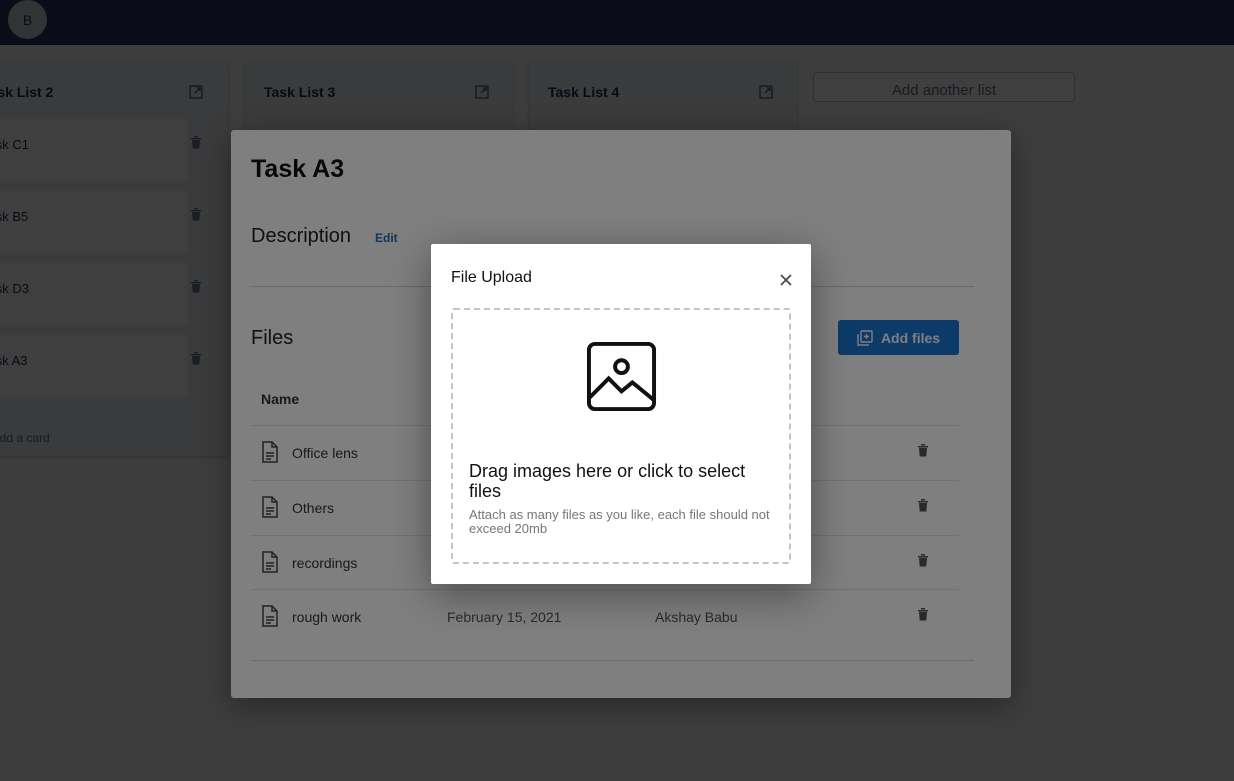 The width and height of the screenshot is (1234, 781). I want to click on close-button, so click(786, 280).